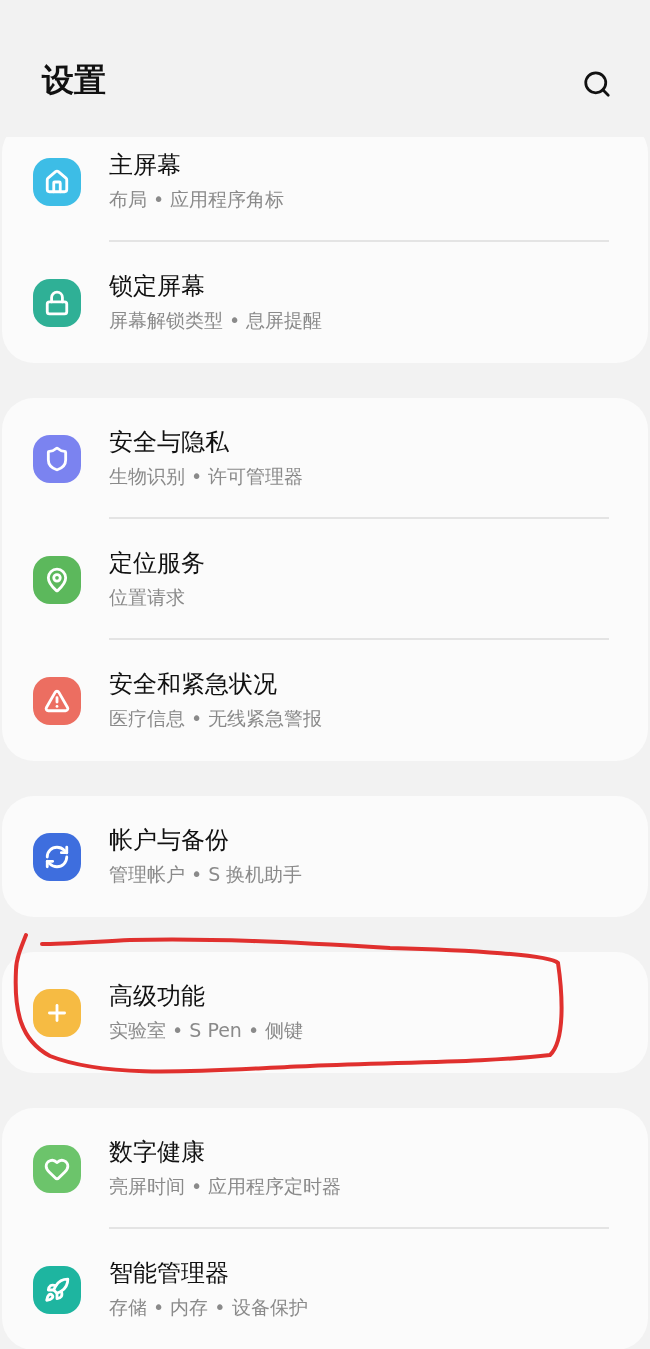  What do you see at coordinates (225, 1151) in the screenshot?
I see `setting-title: 数字健康` at bounding box center [225, 1151].